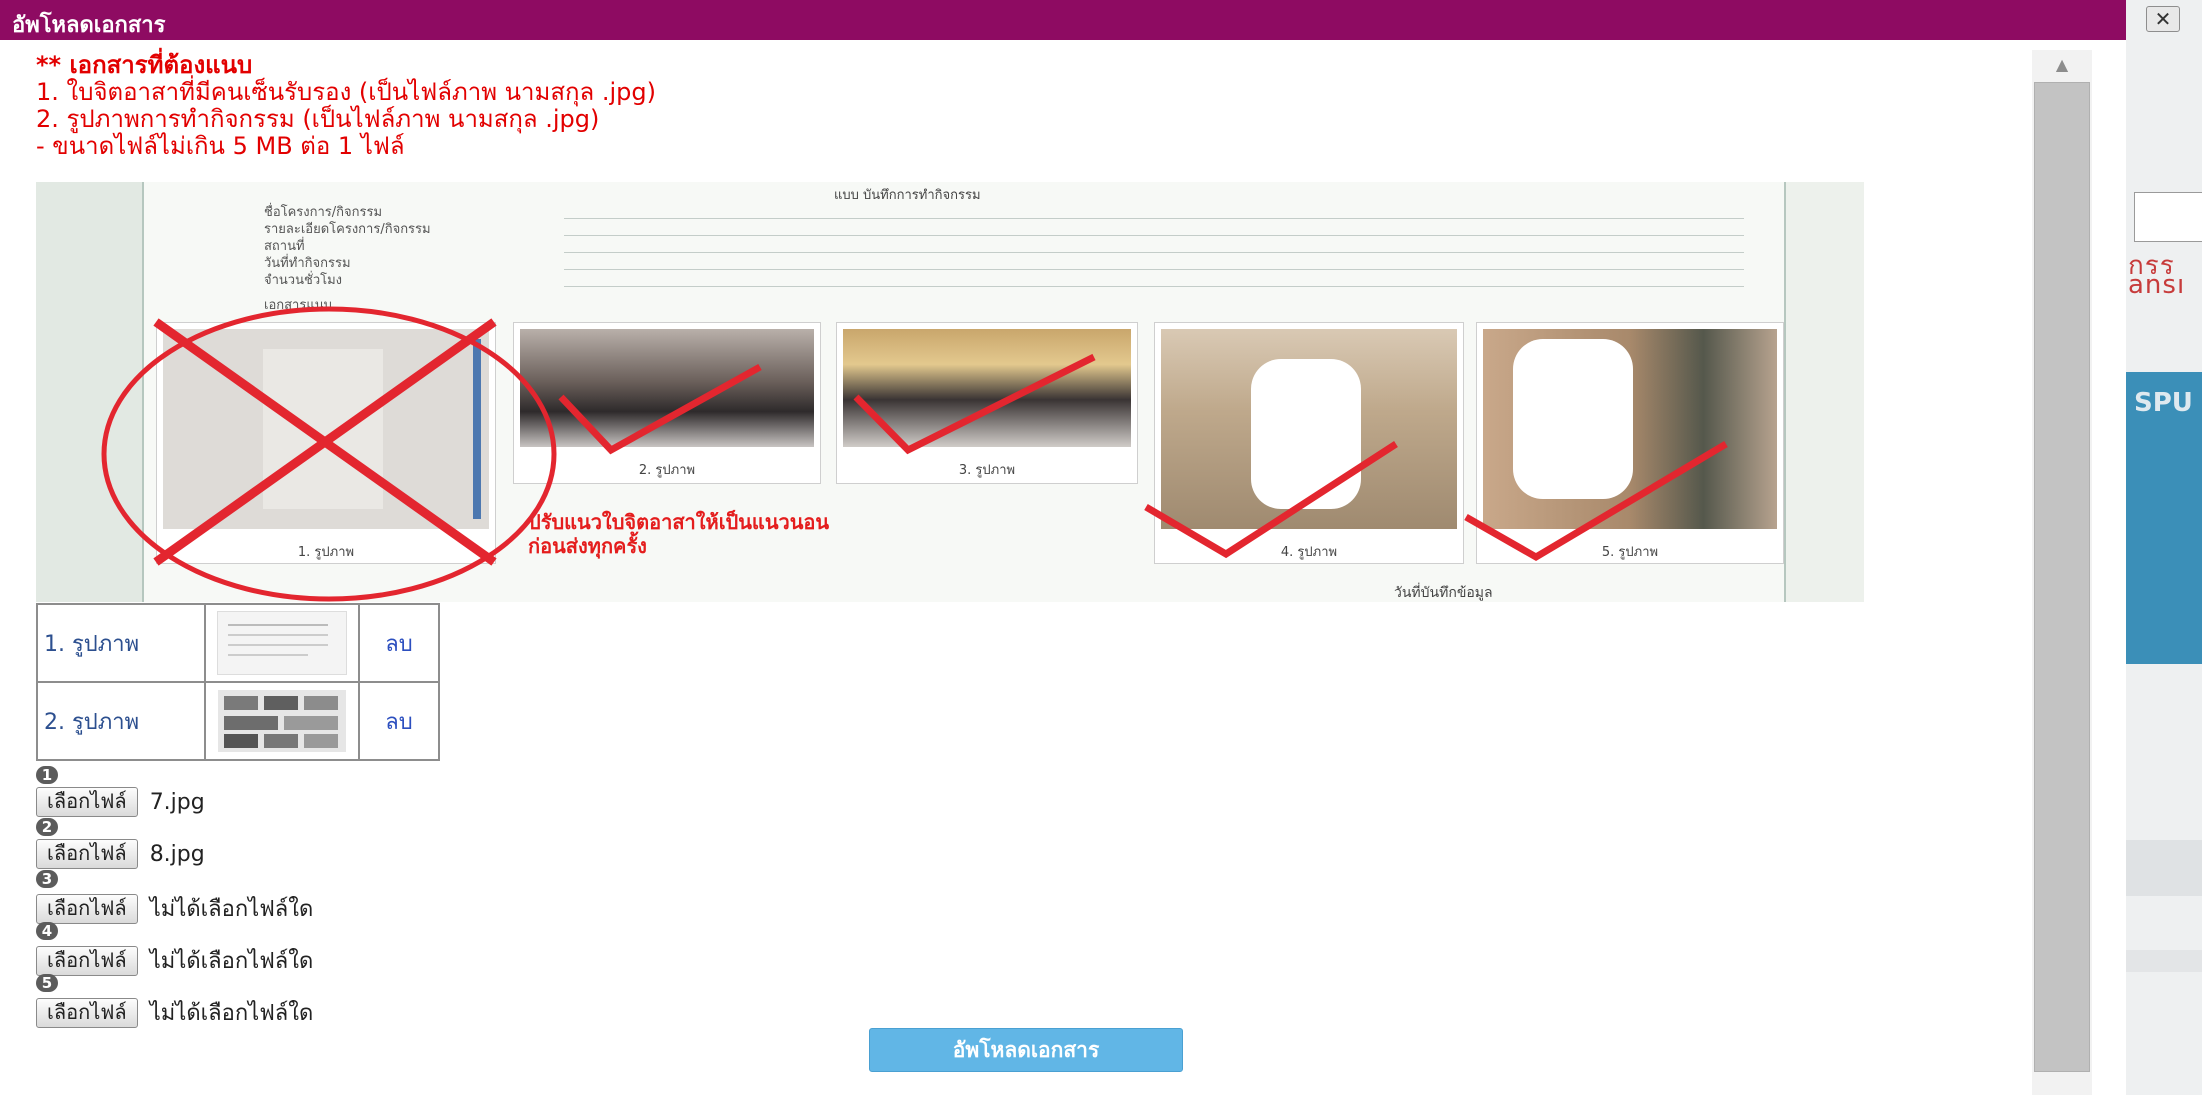  I want to click on background-input, so click(2168, 217).